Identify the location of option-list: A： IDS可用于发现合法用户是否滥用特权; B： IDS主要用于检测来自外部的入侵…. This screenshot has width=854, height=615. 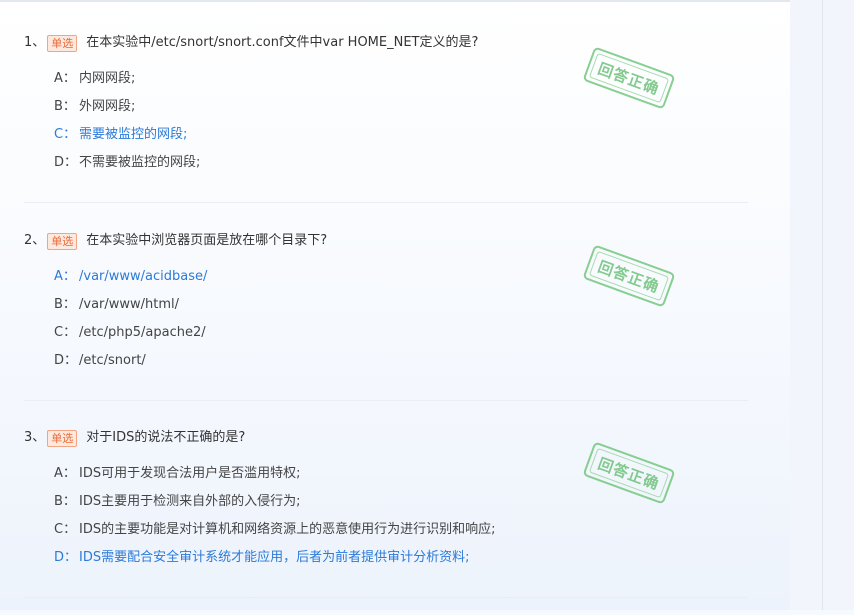
(274, 516).